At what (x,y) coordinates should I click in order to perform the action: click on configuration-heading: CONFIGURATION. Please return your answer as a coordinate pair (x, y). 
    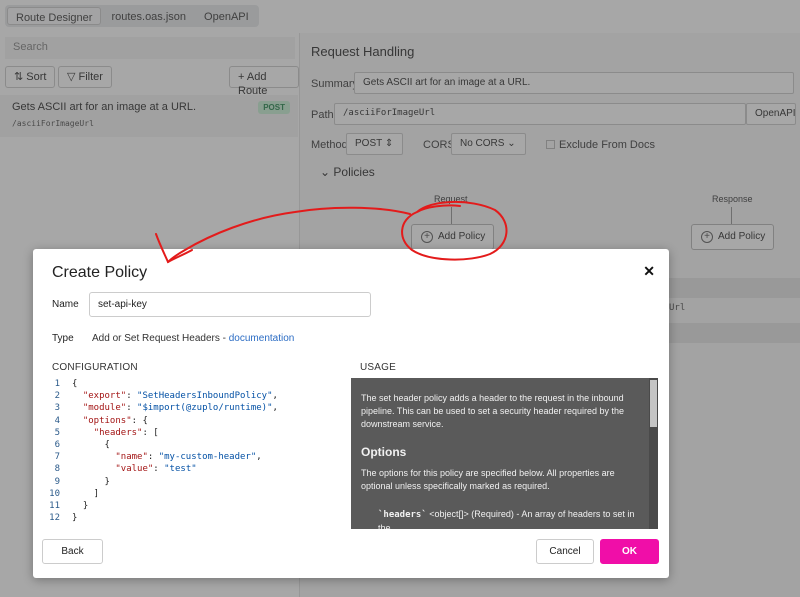
    Looking at the image, I should click on (95, 367).